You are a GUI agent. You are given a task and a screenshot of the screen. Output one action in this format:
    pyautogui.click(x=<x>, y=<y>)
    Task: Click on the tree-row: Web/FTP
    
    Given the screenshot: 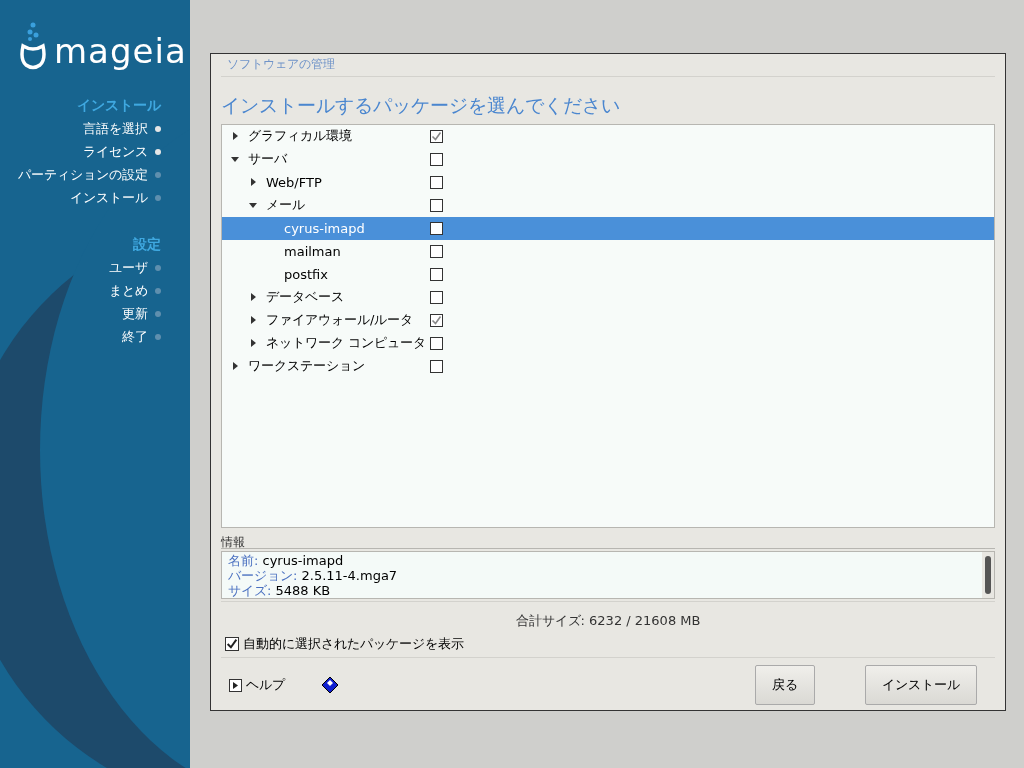 What is the action you would take?
    pyautogui.click(x=608, y=182)
    